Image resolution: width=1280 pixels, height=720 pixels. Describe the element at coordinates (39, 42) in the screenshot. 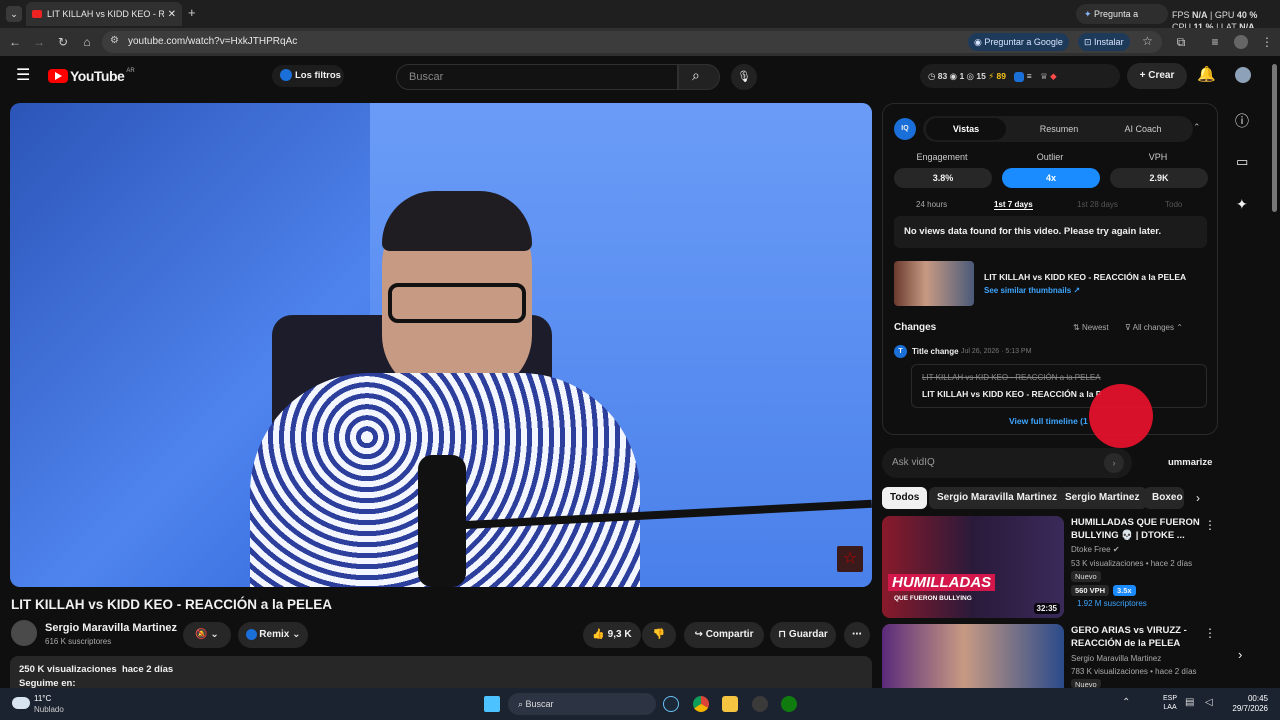

I see `forward-icon: →` at that location.